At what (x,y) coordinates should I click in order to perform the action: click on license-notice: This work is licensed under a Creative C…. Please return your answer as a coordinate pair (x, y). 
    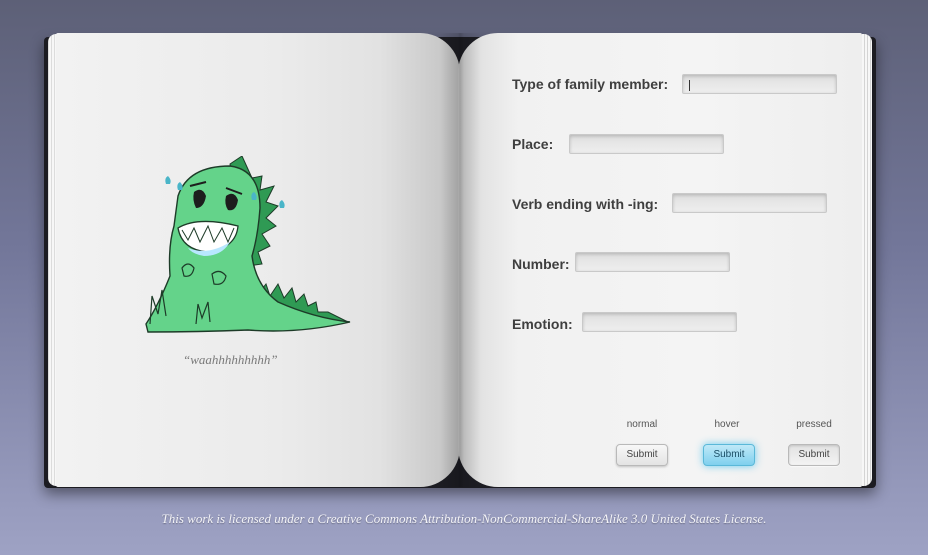
    Looking at the image, I should click on (464, 518).